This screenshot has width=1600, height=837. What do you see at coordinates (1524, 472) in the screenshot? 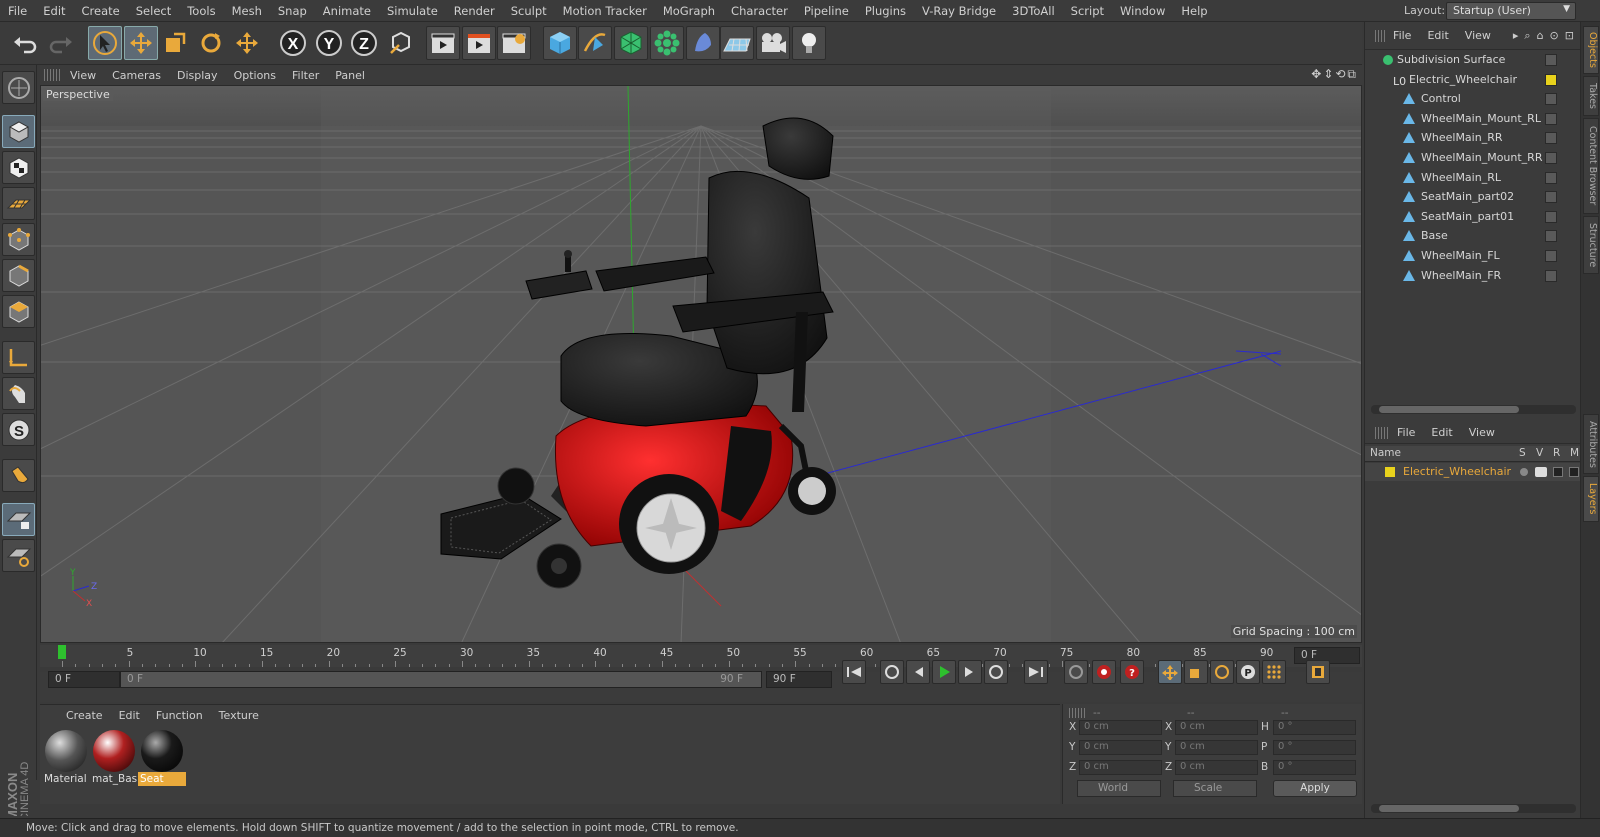
I see `solo-dot-icon` at bounding box center [1524, 472].